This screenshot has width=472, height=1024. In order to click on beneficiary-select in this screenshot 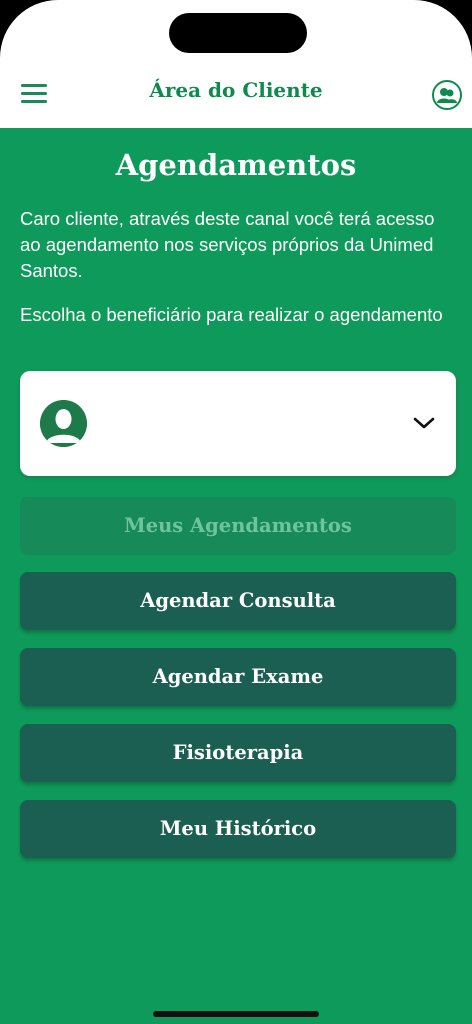, I will do `click(238, 423)`.